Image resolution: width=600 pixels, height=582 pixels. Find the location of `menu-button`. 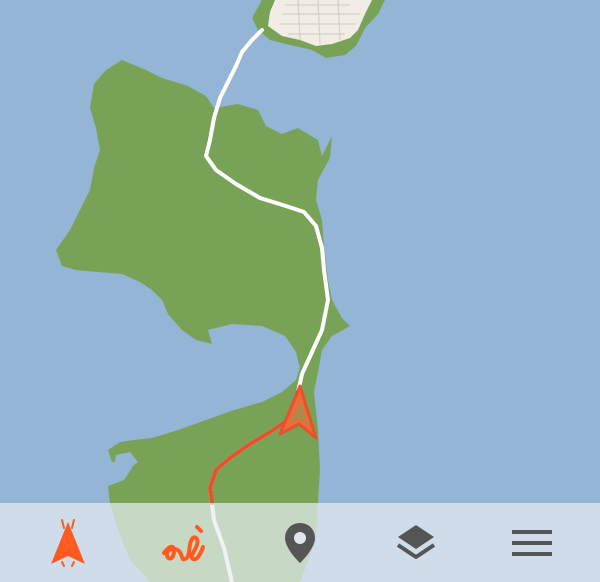

menu-button is located at coordinates (532, 542).